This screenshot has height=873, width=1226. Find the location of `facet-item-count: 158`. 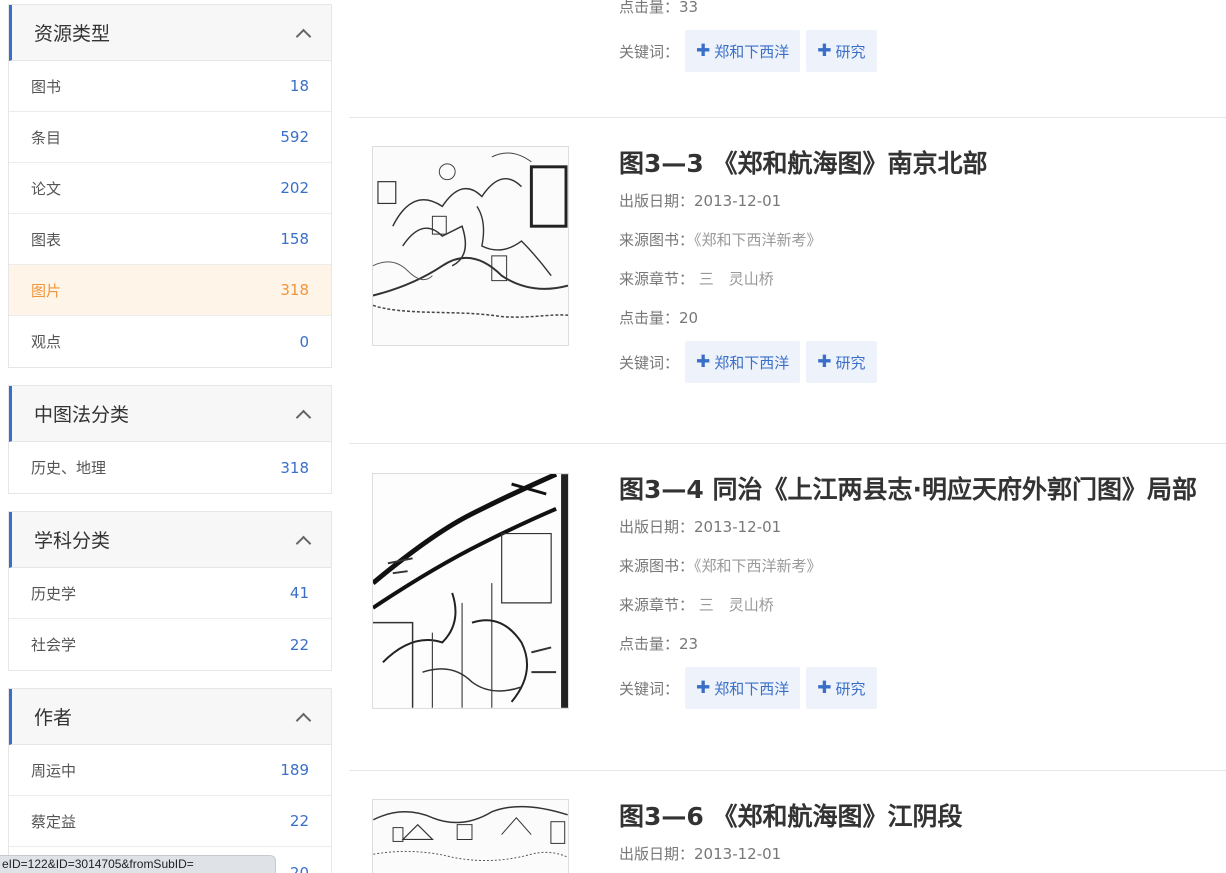

facet-item-count: 158 is located at coordinates (294, 239).